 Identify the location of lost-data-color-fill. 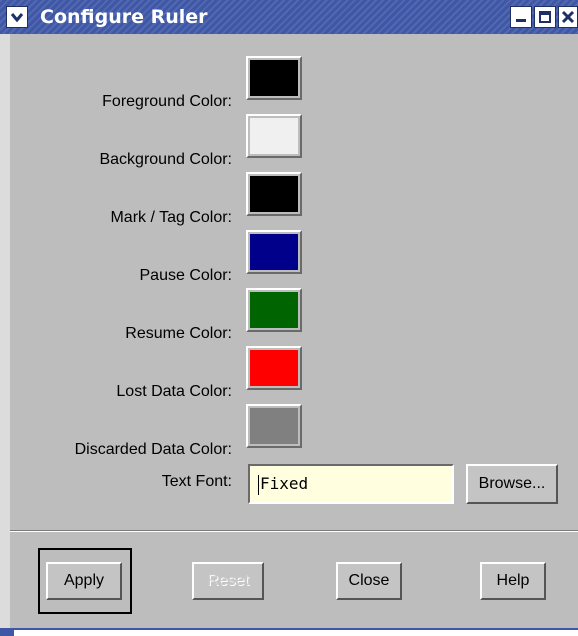
(274, 368).